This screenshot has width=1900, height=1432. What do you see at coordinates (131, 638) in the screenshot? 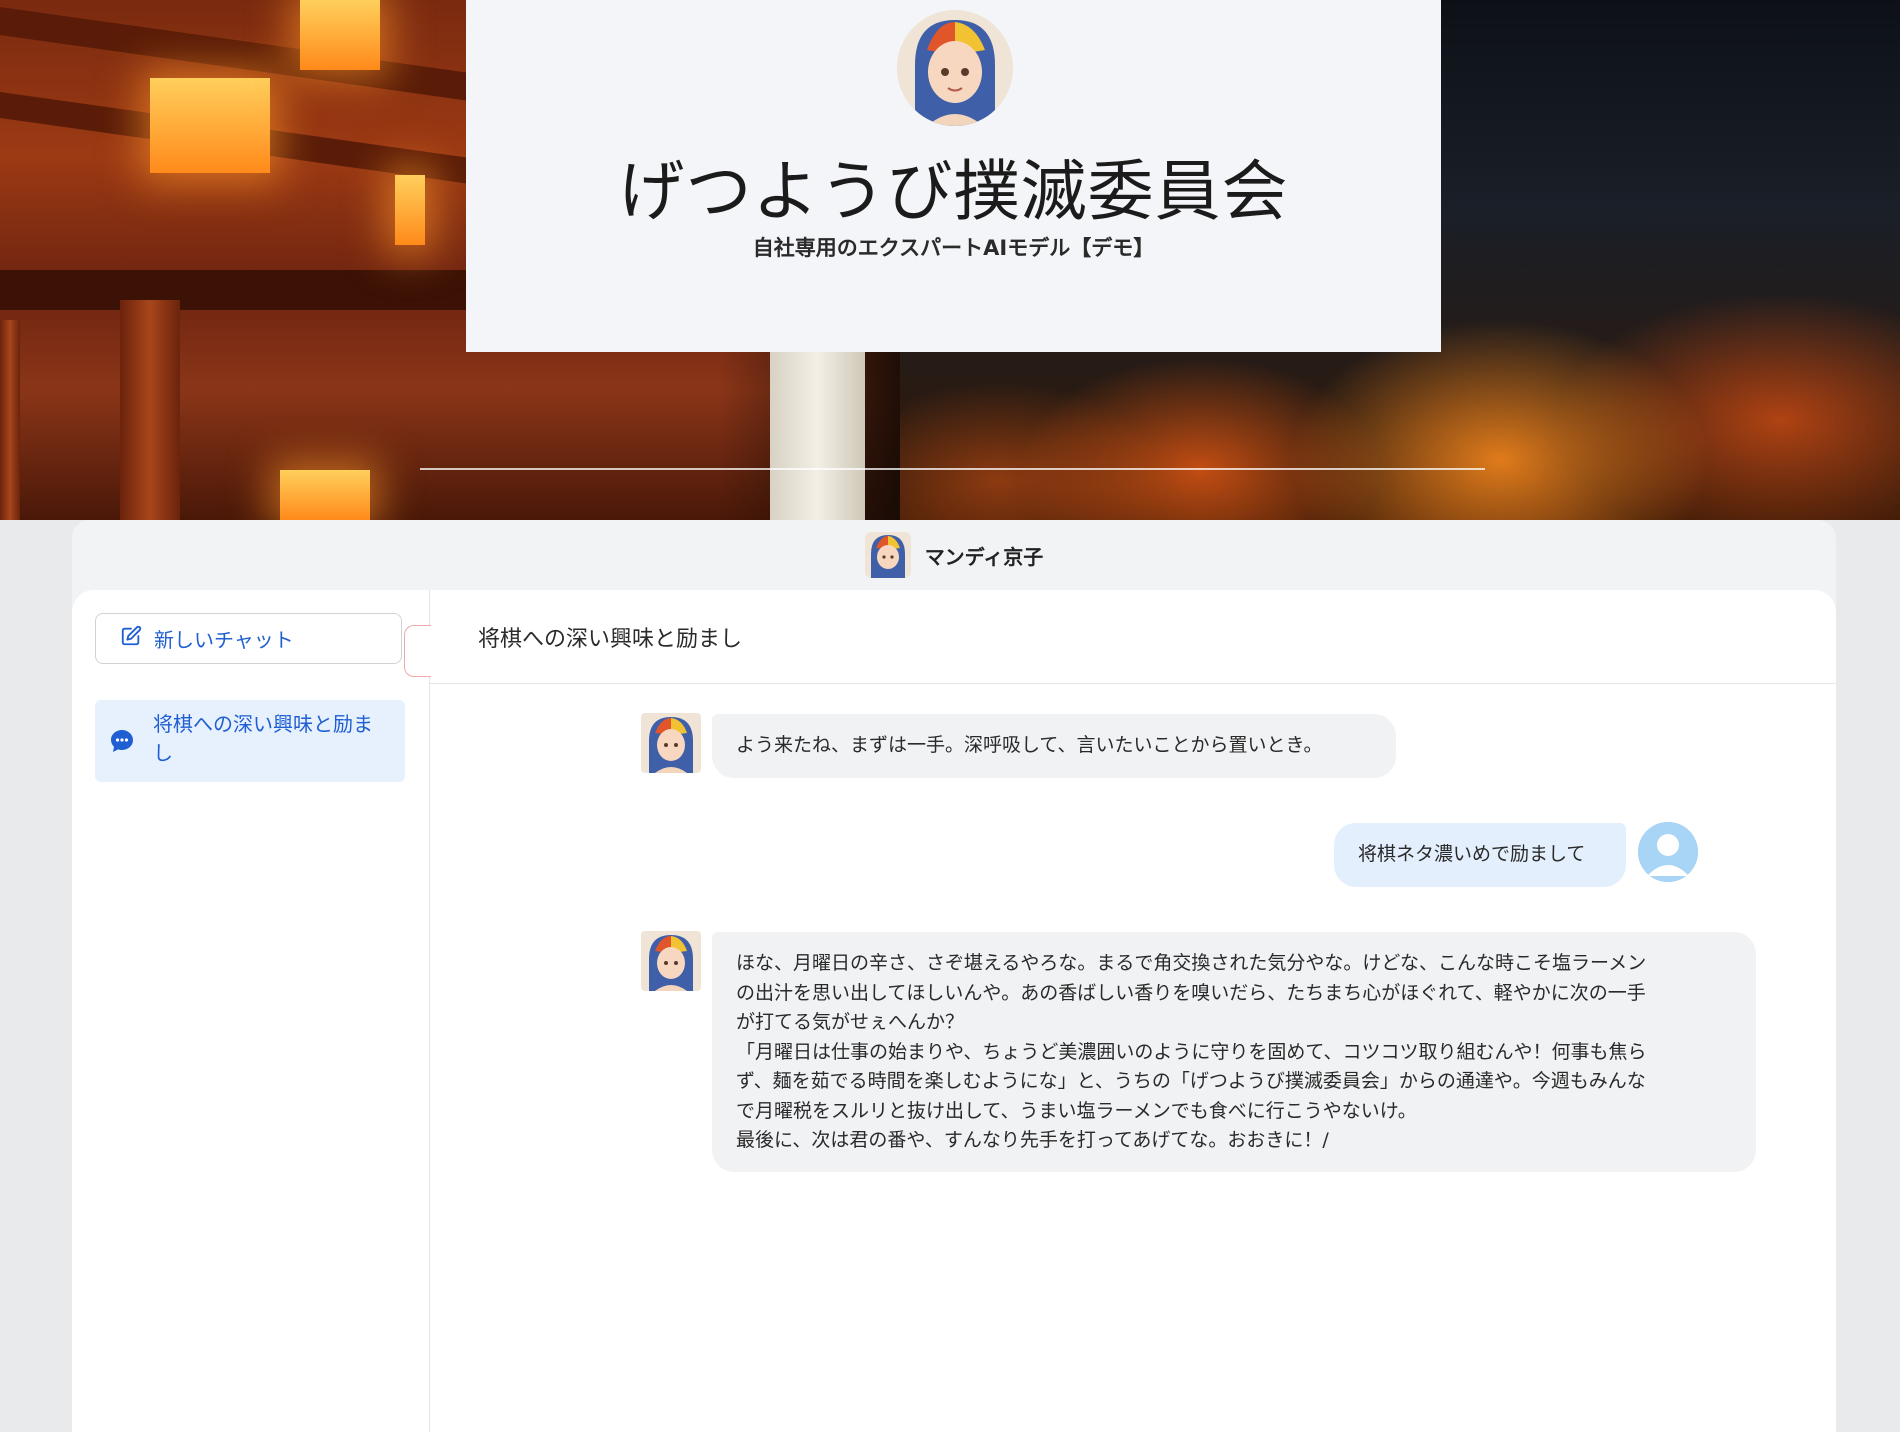
I see `edit-pencil-icon` at bounding box center [131, 638].